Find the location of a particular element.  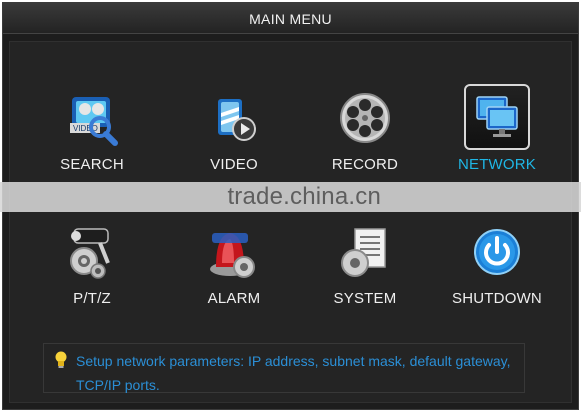

menu-item-system: SYSTEM is located at coordinates (365, 277).